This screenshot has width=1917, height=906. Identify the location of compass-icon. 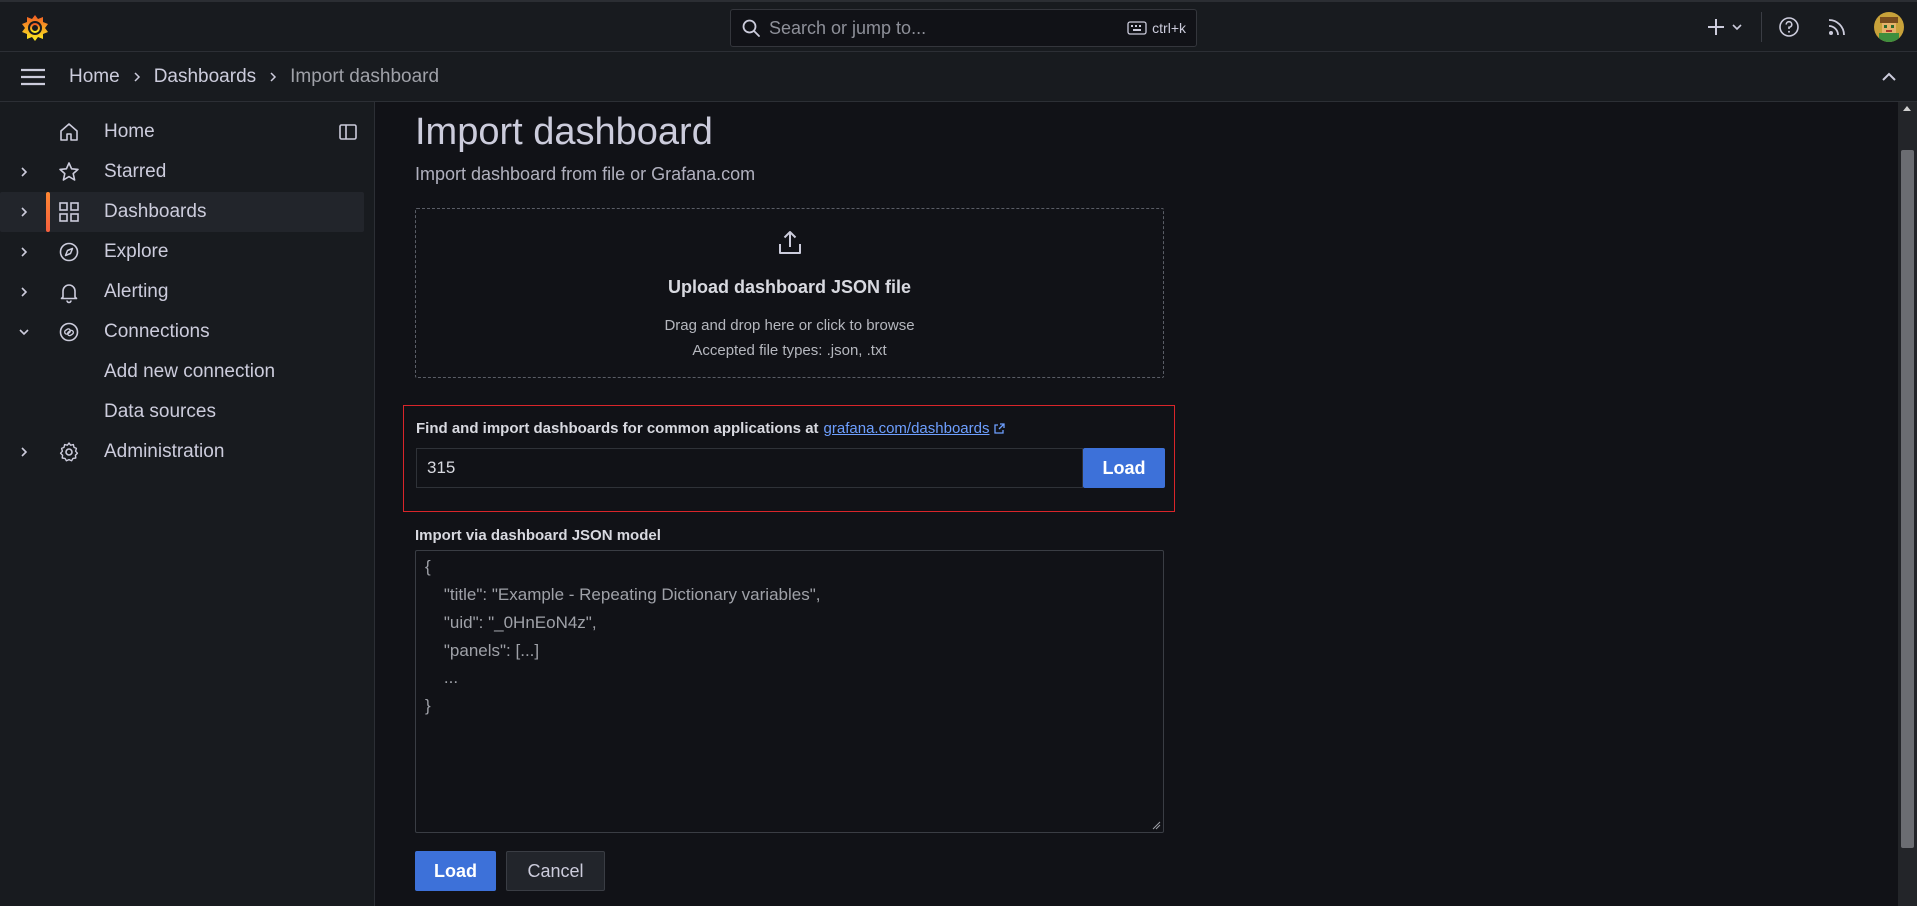
(69, 252).